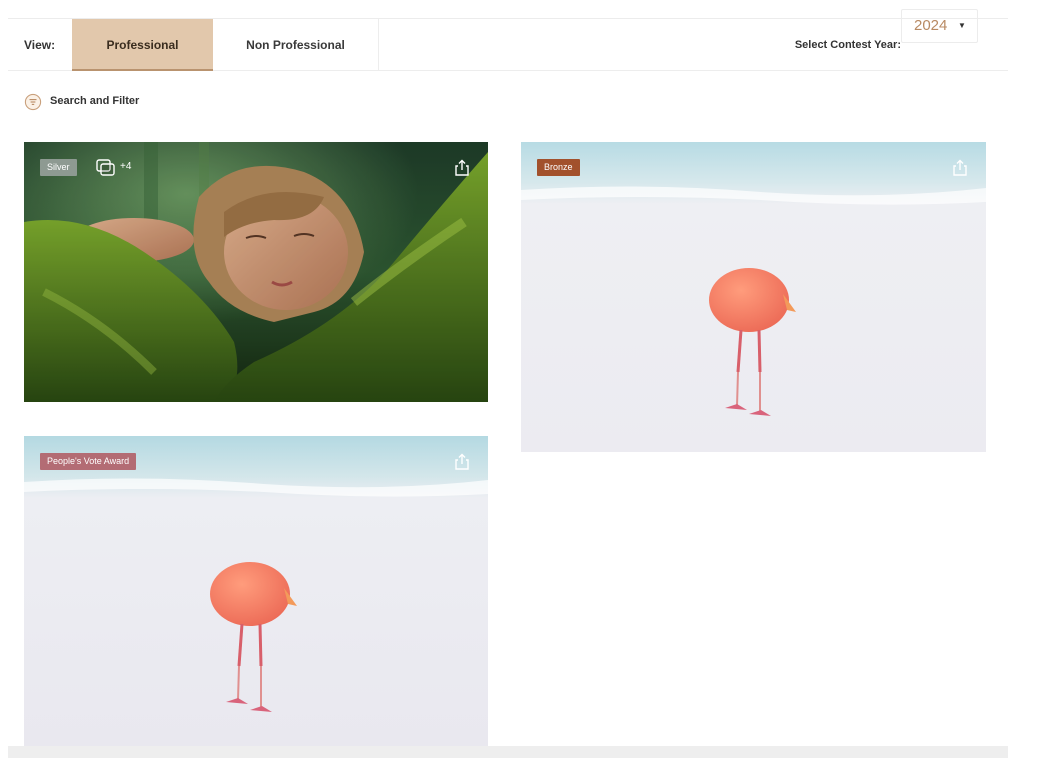  What do you see at coordinates (558, 167) in the screenshot?
I see `award-badge: Bronze` at bounding box center [558, 167].